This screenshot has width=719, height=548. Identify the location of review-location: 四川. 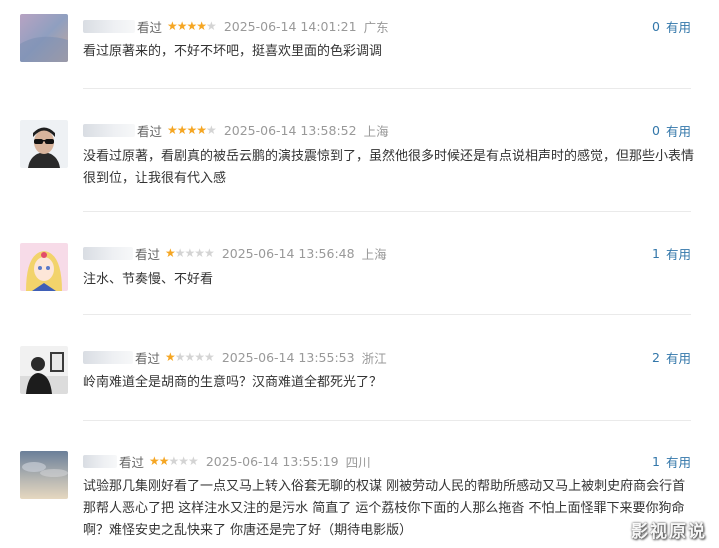
(358, 462).